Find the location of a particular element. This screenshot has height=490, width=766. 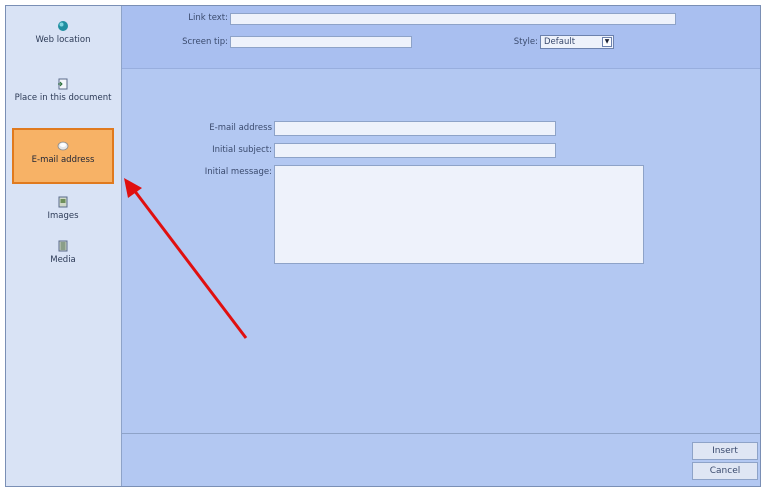

email-icon is located at coordinates (63, 146).